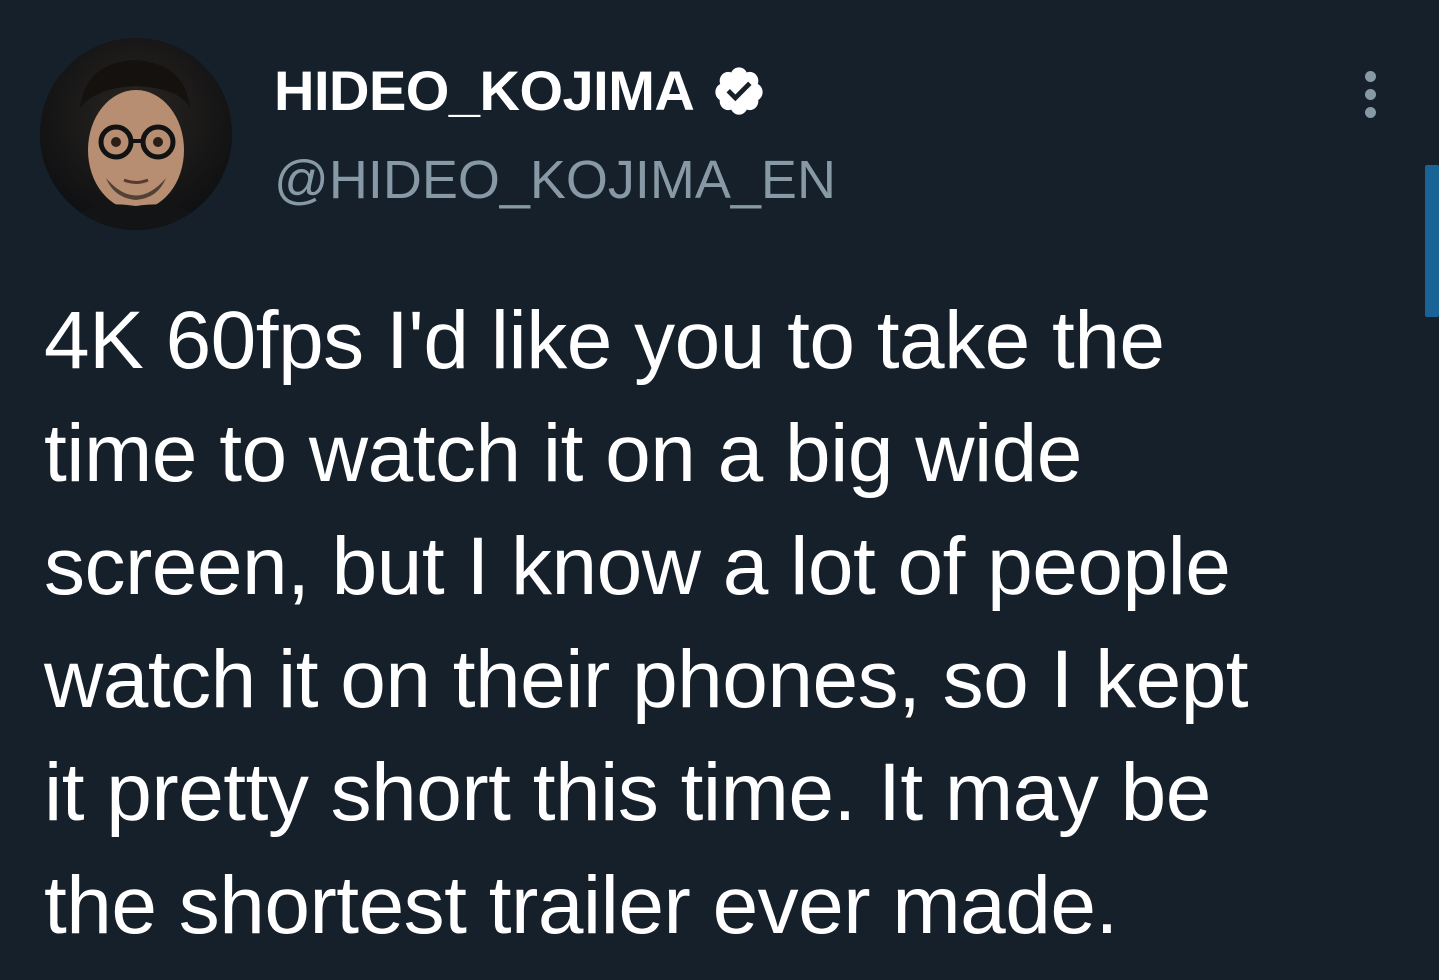 The image size is (1439, 980). I want to click on more-options-button, so click(1370, 94).